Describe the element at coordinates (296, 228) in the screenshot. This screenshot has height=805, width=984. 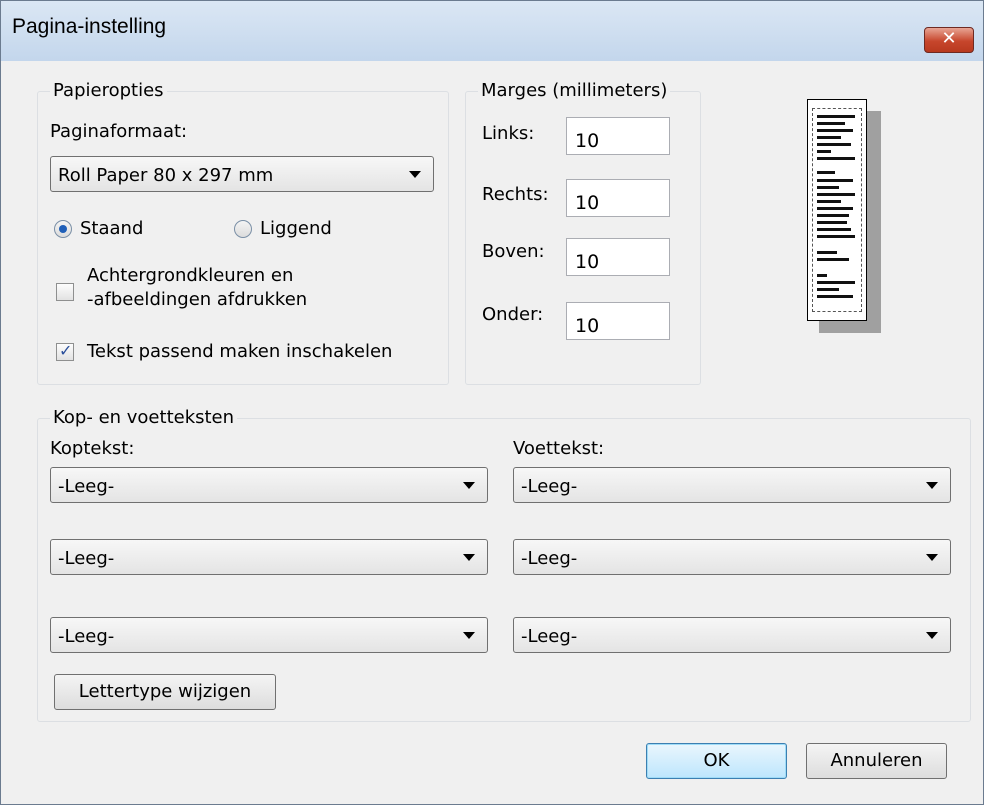
I see `landscape-label: Liggend` at that location.